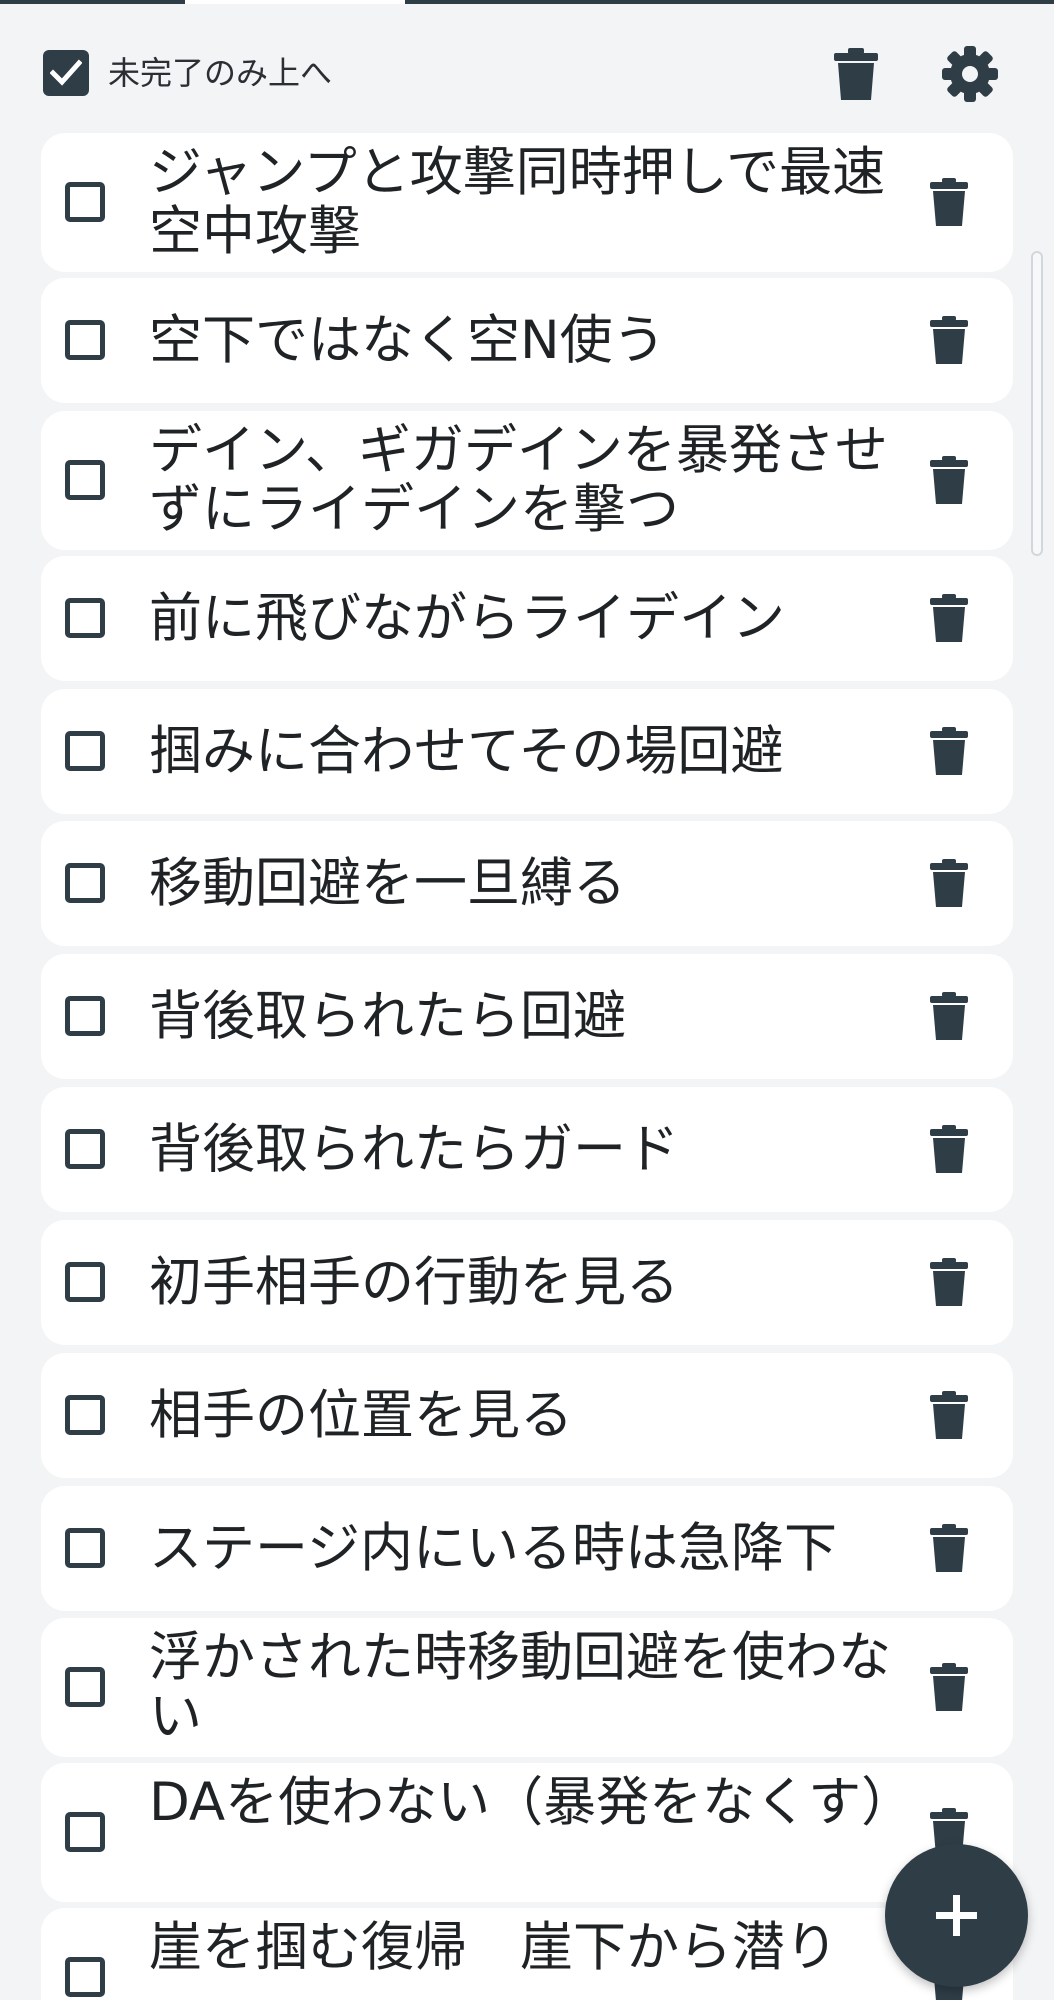  I want to click on task-text: DAを使わない（暴発をなくす）, so click(532, 1802).